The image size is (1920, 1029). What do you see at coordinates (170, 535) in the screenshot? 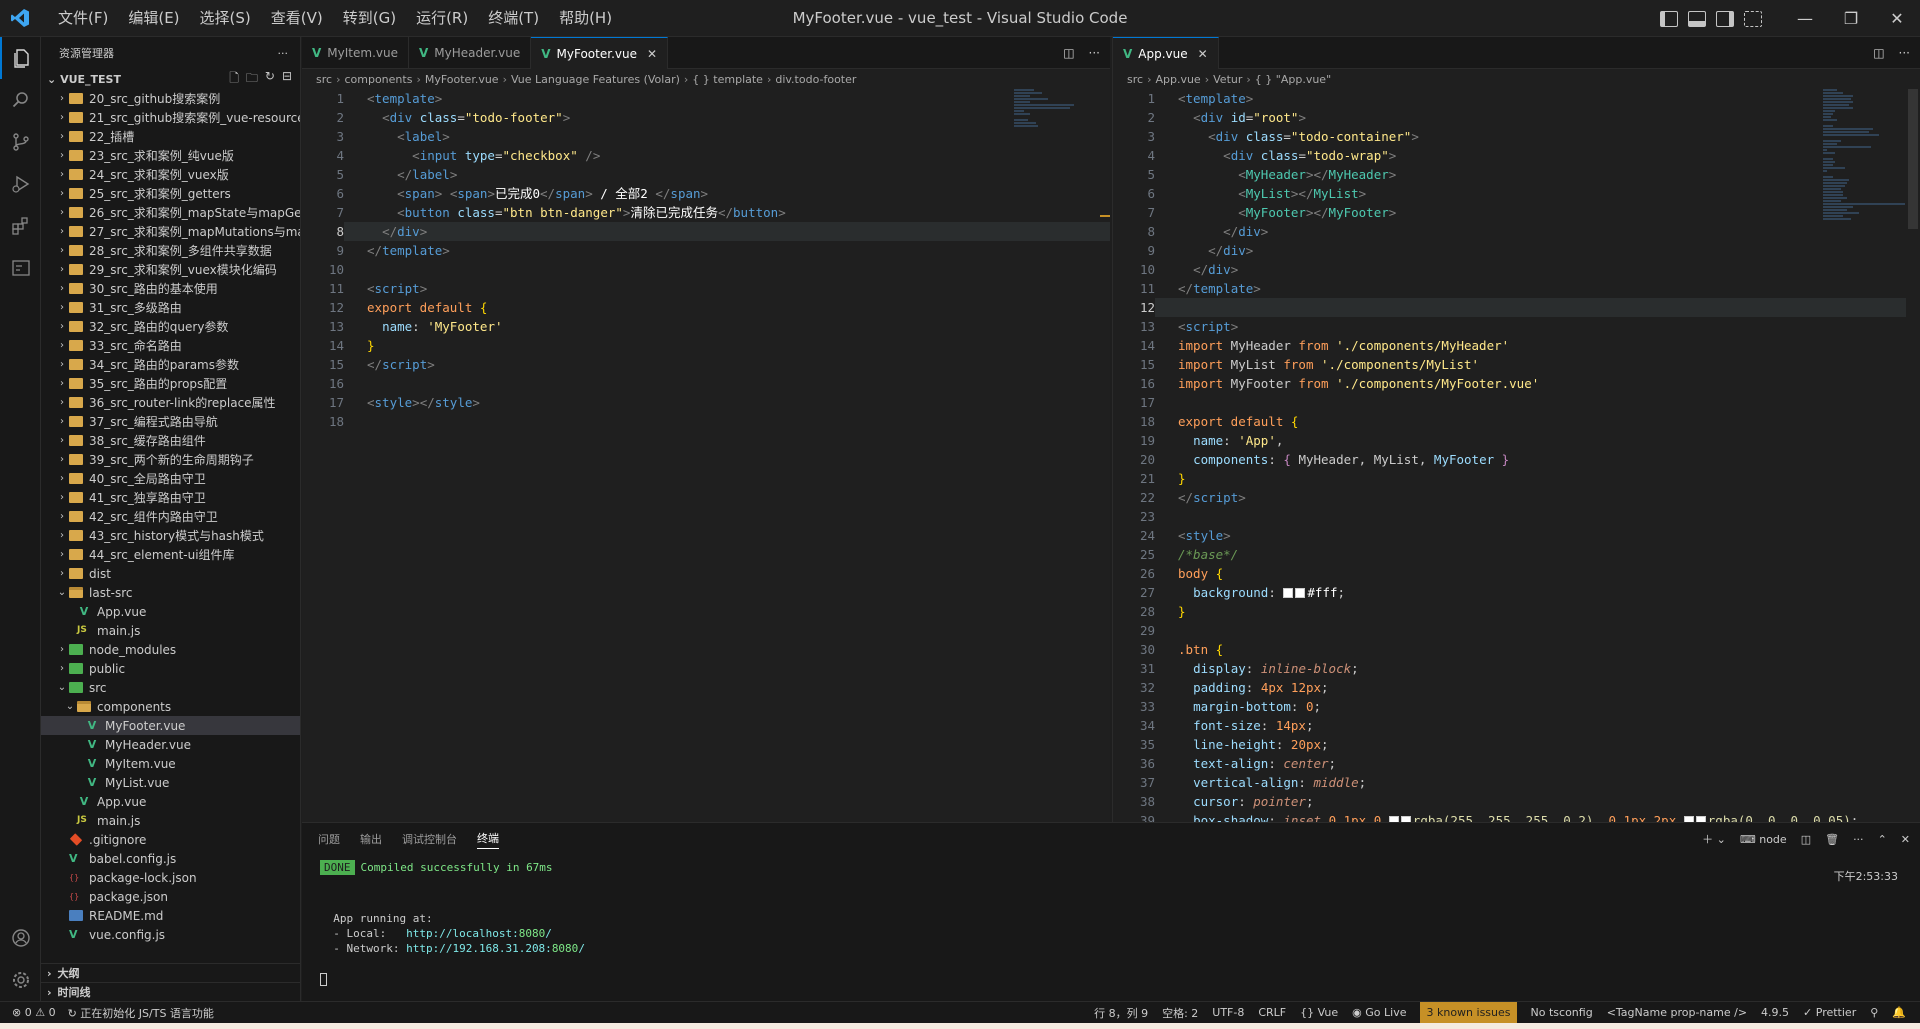
I see `tree-item: › 43_src_history模式与hash模式` at bounding box center [170, 535].